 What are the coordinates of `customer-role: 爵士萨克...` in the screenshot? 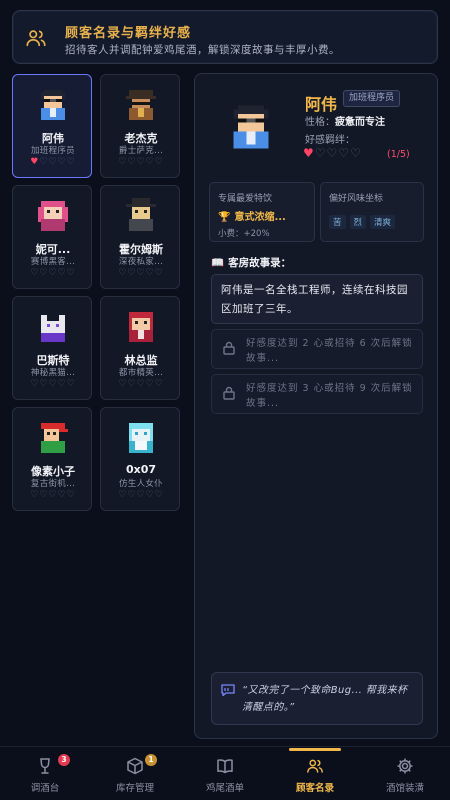 It's located at (141, 151).